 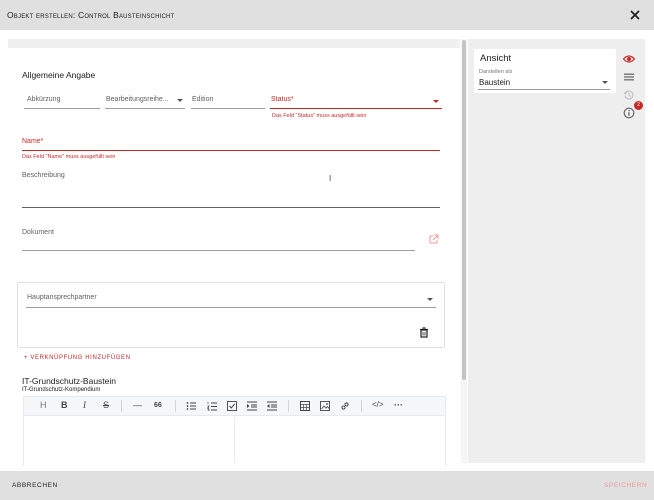 What do you see at coordinates (38, 232) in the screenshot?
I see `dokument-field-label: Dokument` at bounding box center [38, 232].